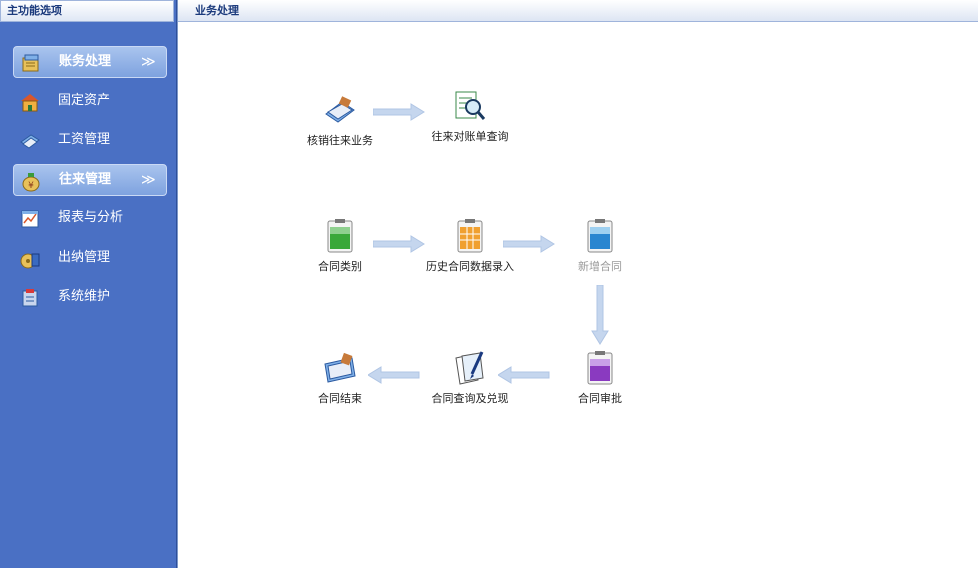 The width and height of the screenshot is (979, 568). I want to click on purple-clipboard-icon, so click(600, 368).